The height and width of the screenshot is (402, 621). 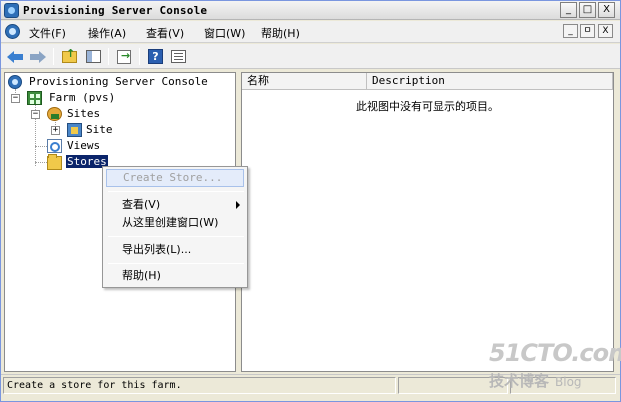 I want to click on folder-up-icon, so click(x=69, y=55).